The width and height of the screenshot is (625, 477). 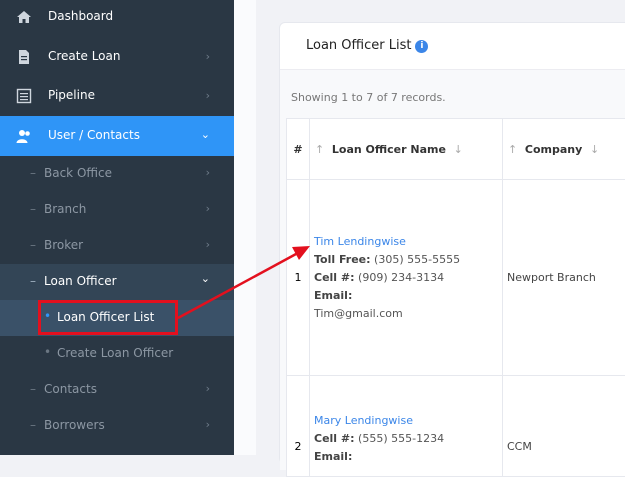 What do you see at coordinates (401, 277) in the screenshot?
I see `cell-value: (909) 234-3134` at bounding box center [401, 277].